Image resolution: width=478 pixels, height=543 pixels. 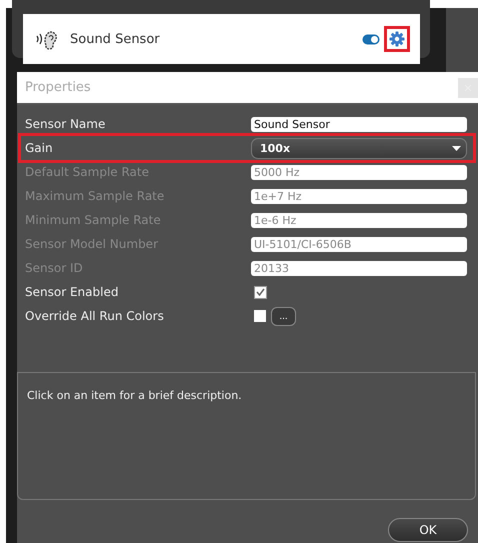 What do you see at coordinates (92, 244) in the screenshot?
I see `property-label: Sensor Model Number` at bounding box center [92, 244].